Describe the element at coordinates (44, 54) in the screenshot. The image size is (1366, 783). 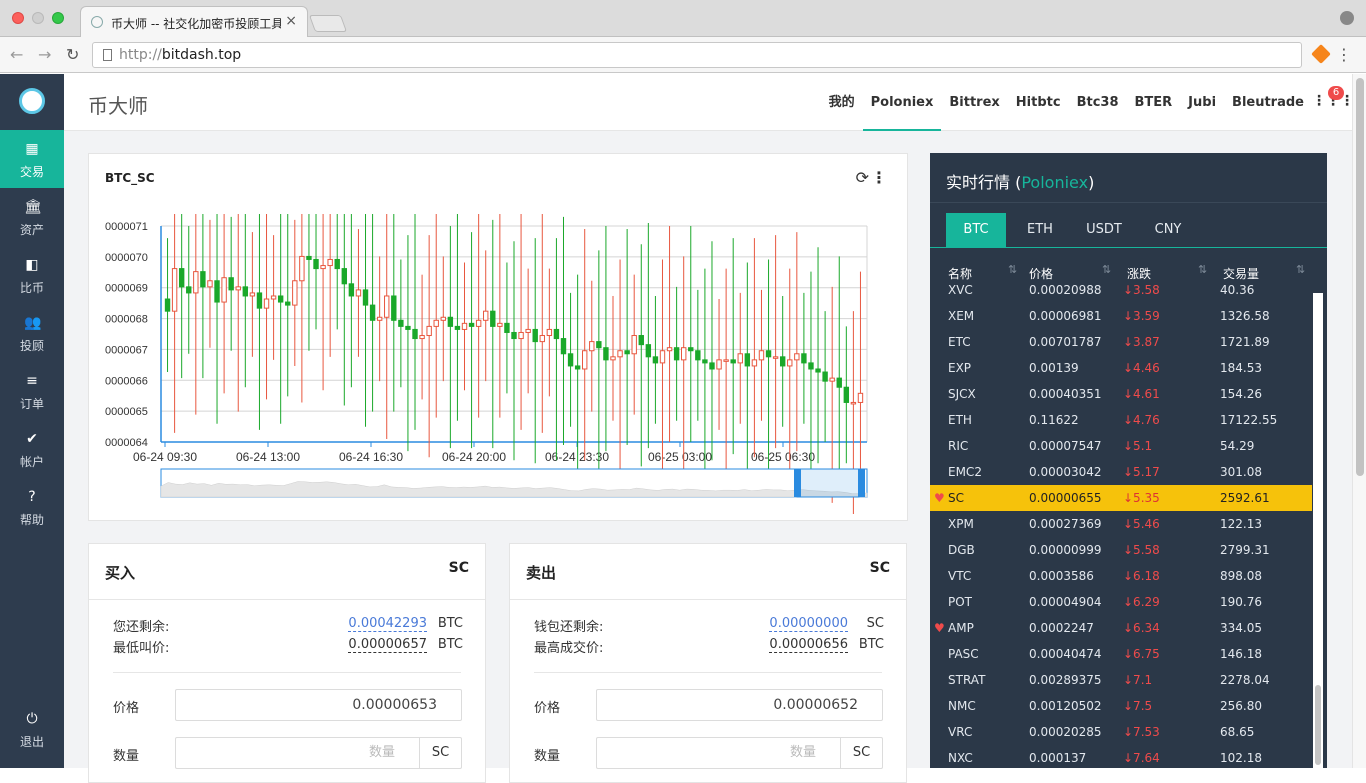
I see `forward-icon: →` at that location.